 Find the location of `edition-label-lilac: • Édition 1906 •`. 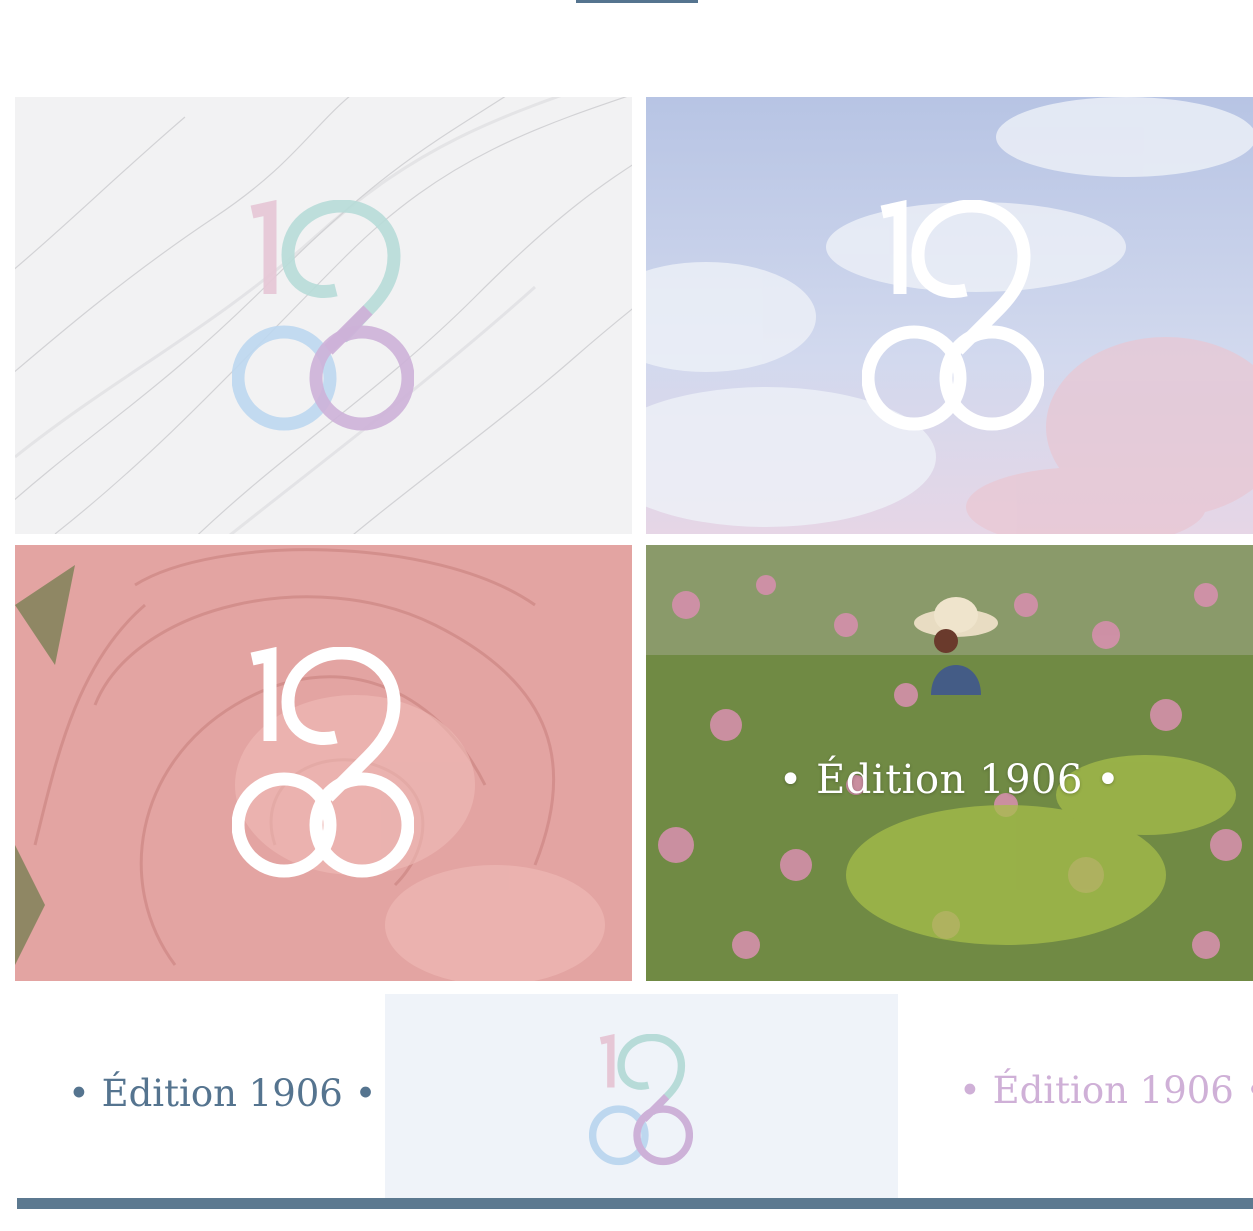

edition-label-lilac: • Édition 1906 • is located at coordinates (1106, 1090).